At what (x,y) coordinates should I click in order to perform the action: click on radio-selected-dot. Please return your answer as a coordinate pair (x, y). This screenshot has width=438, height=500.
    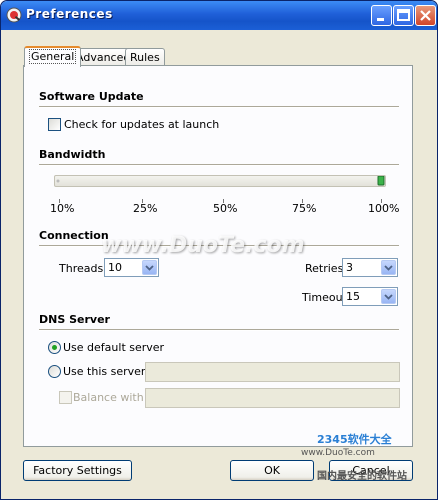
    Looking at the image, I should click on (54, 347).